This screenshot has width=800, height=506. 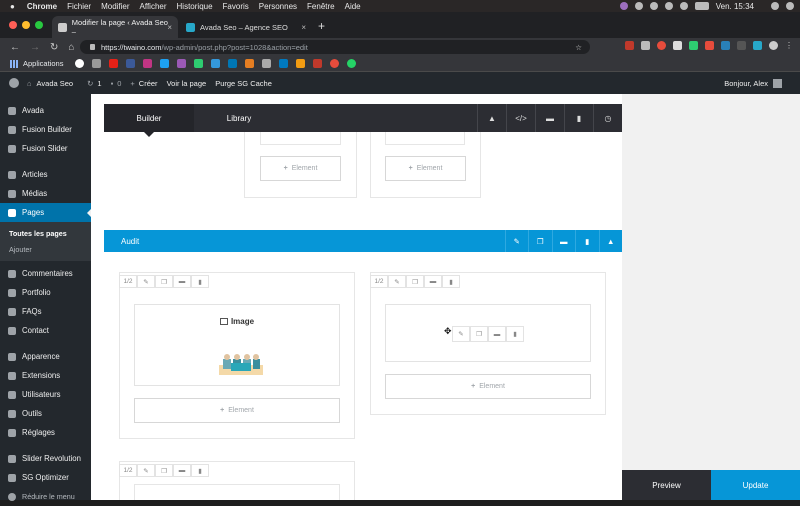 What do you see at coordinates (131, 63) in the screenshot?
I see `facebook-icon` at bounding box center [131, 63].